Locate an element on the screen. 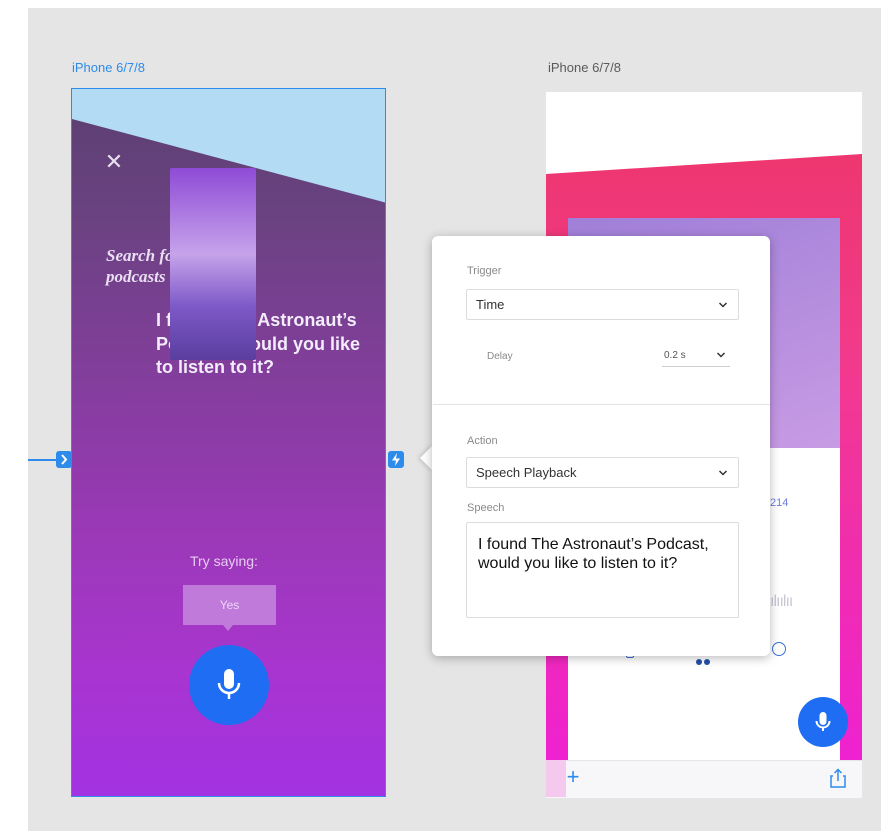 Image resolution: width=881 pixels, height=831 pixels. delay-value: 0.2 s is located at coordinates (675, 355).